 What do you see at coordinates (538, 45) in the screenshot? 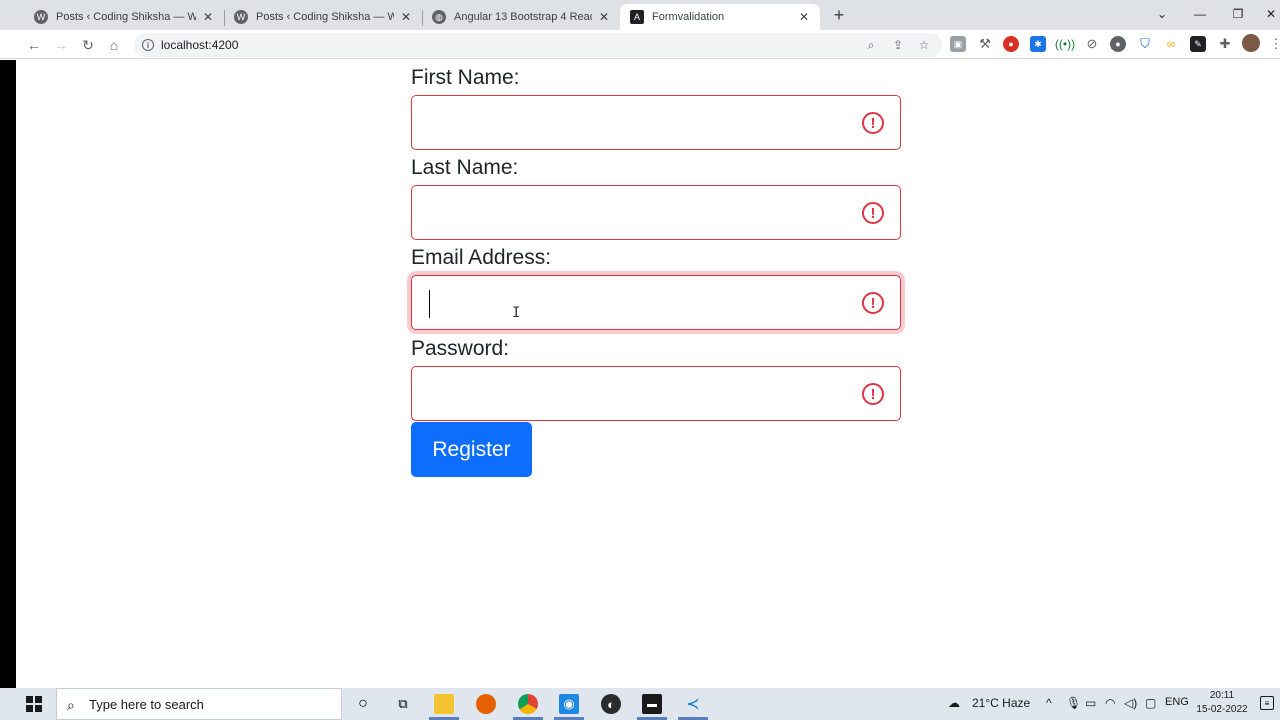
I see `address-bar: i localhost:4200 ⌕ ⇪ ☆` at bounding box center [538, 45].